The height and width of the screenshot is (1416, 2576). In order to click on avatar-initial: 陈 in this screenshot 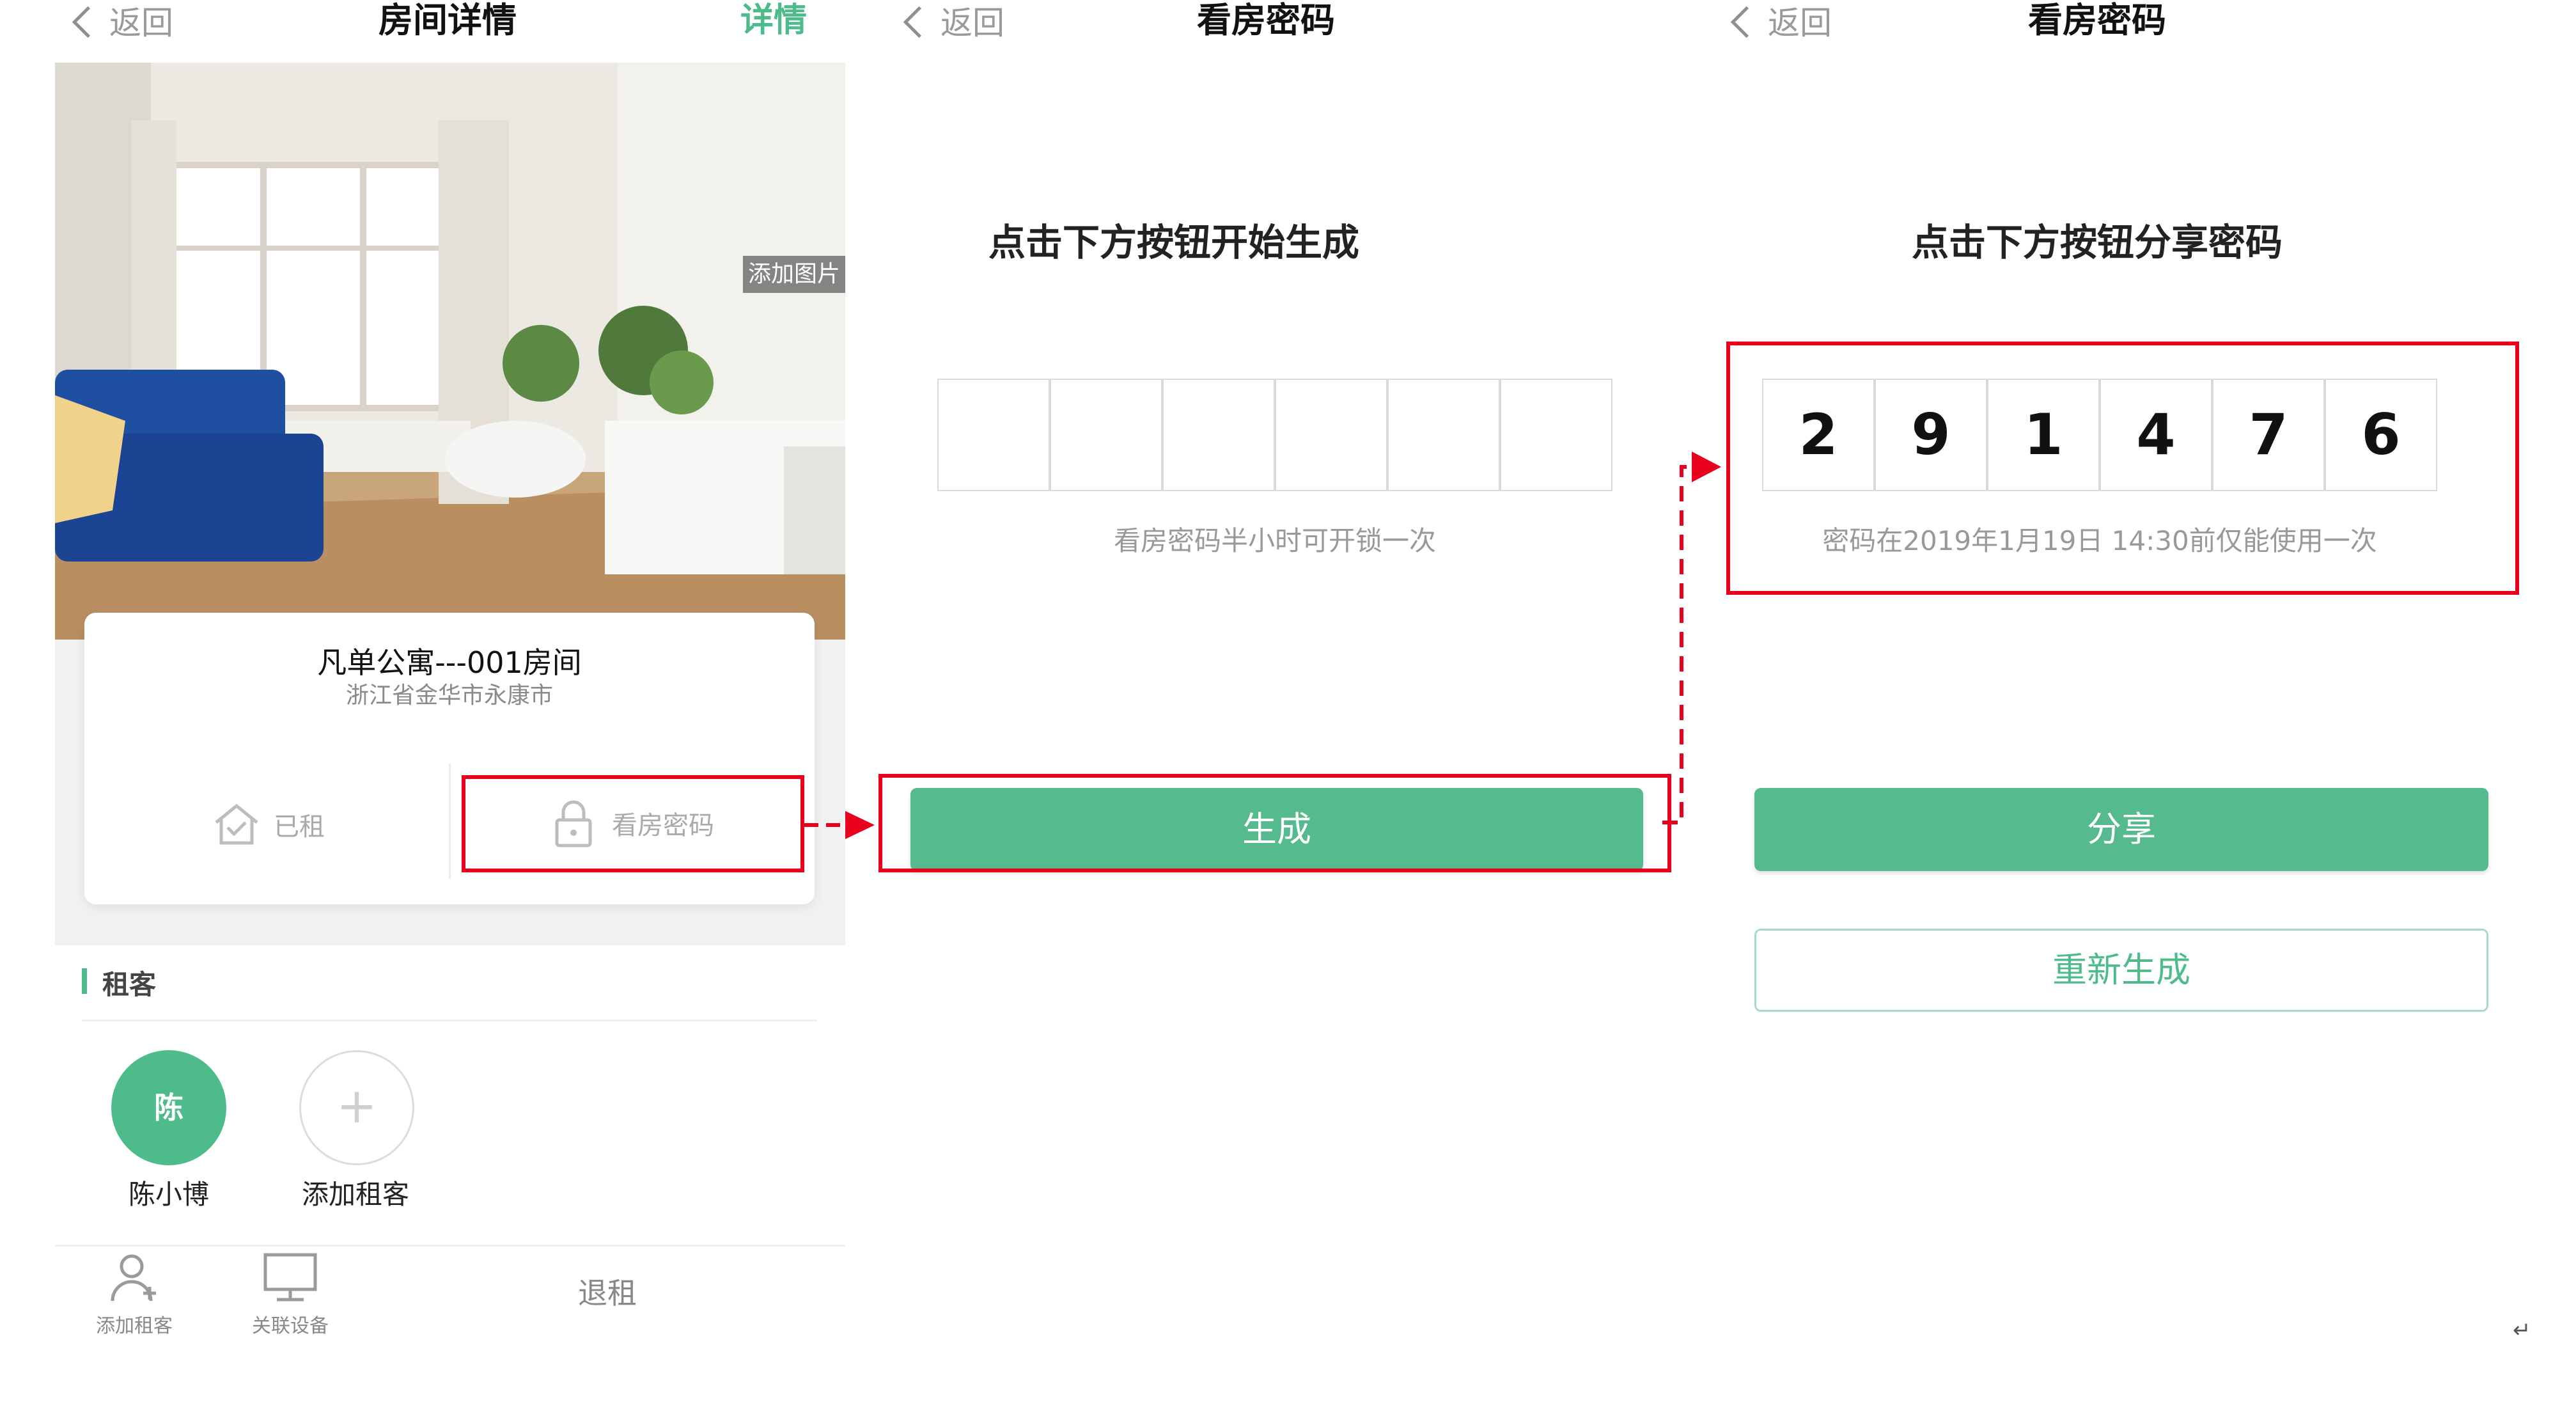, I will do `click(169, 1107)`.